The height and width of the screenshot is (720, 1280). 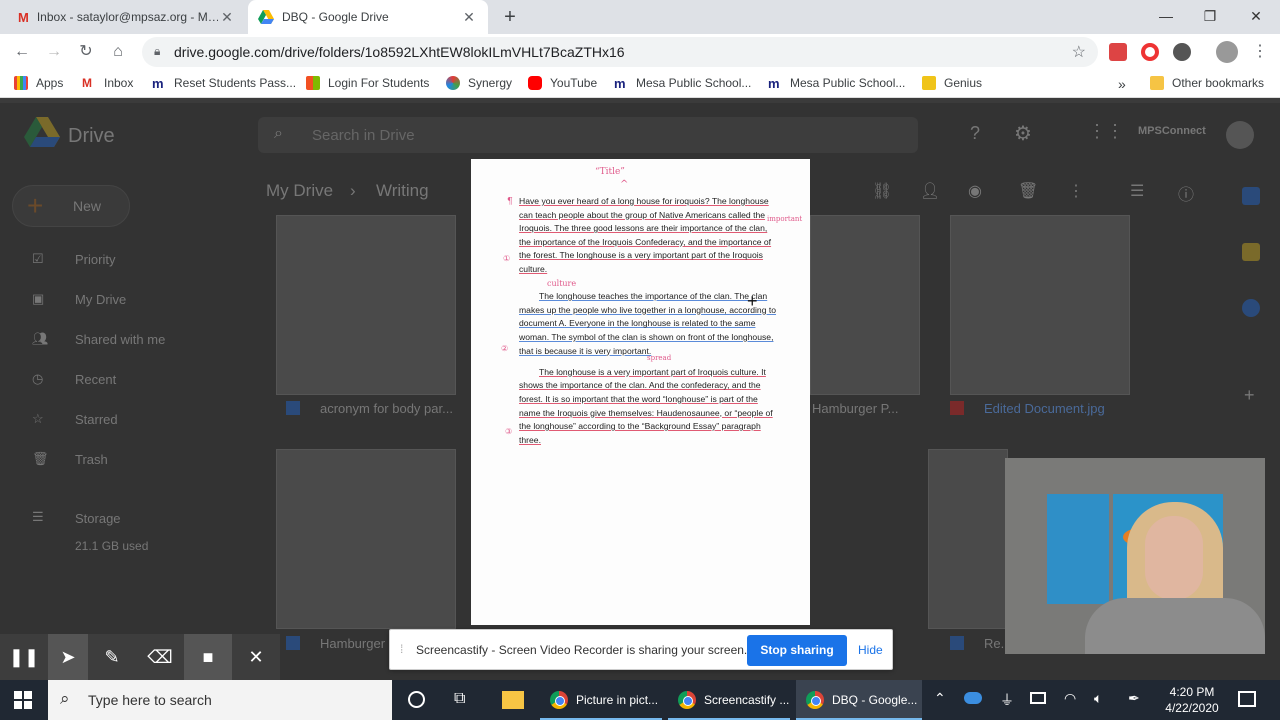 What do you see at coordinates (100, 299) in the screenshot?
I see `nav-my-drive: My Drive` at bounding box center [100, 299].